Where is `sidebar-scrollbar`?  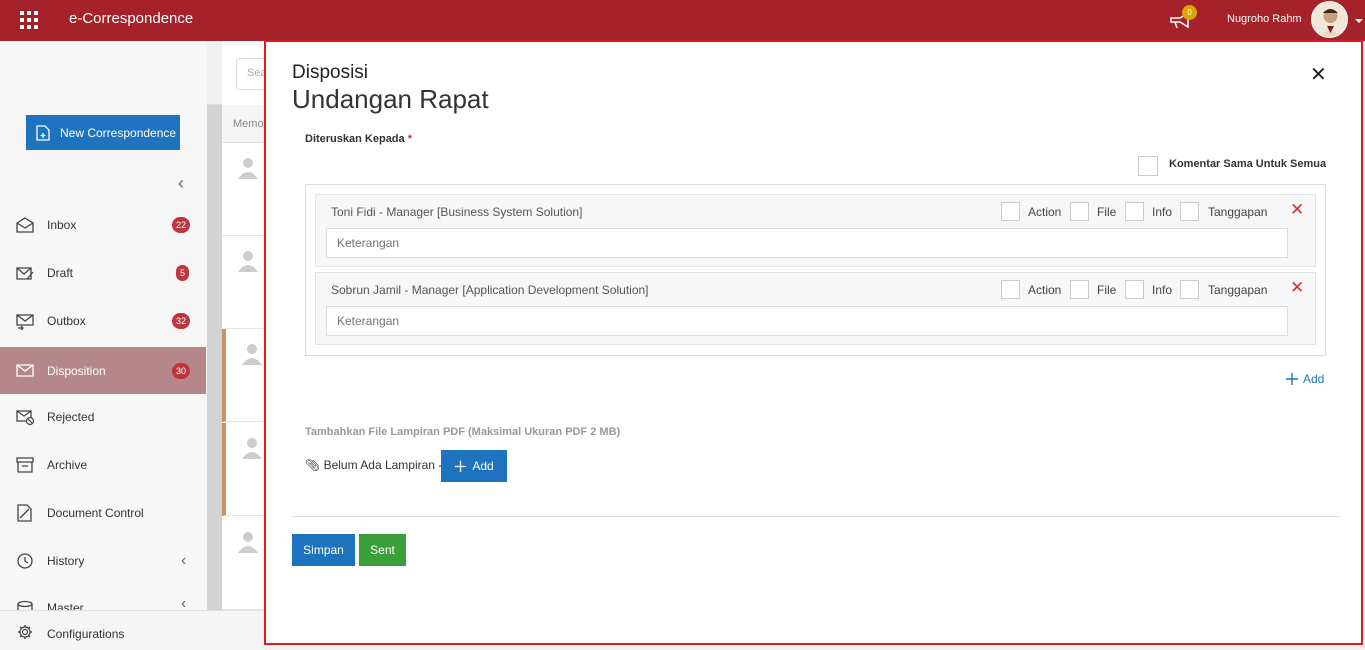 sidebar-scrollbar is located at coordinates (214, 377).